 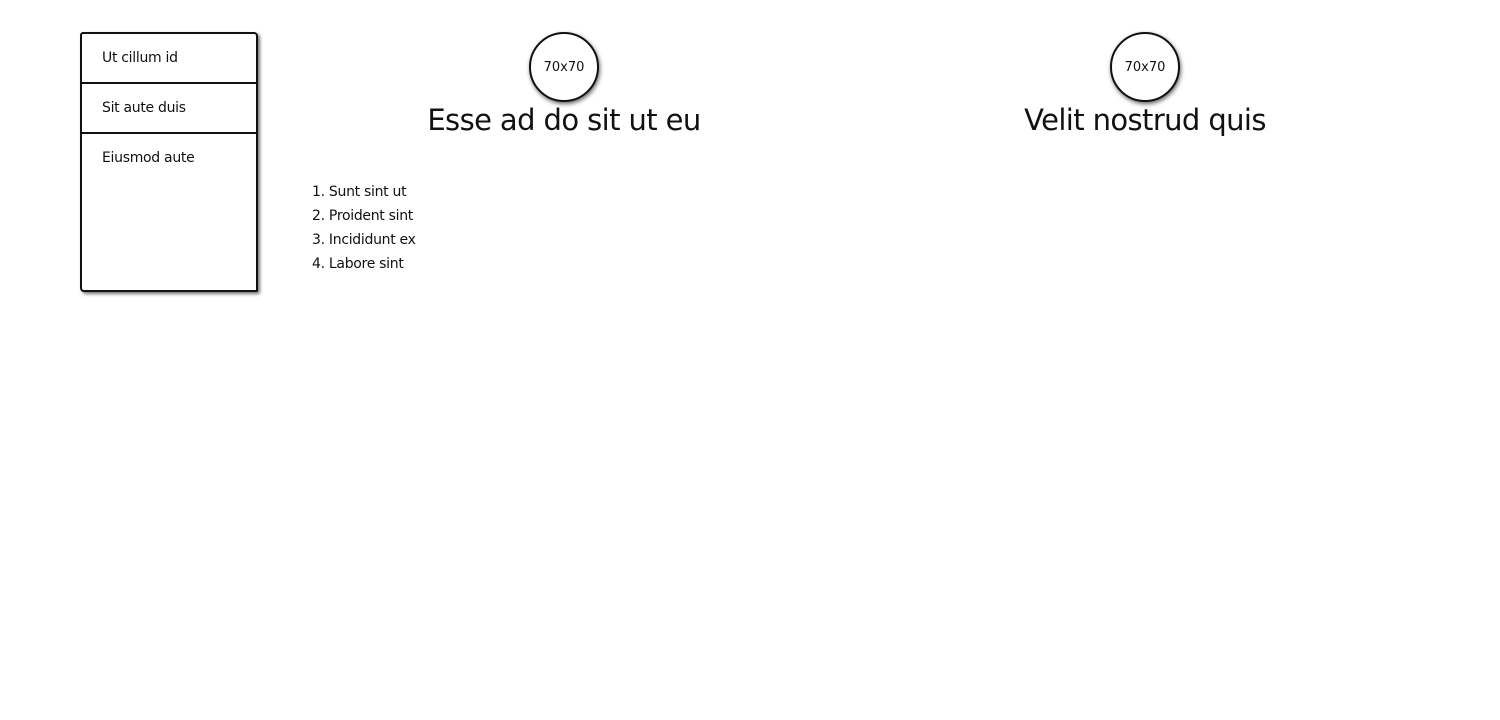 I want to click on list-item: 4. Labore sint, so click(x=364, y=265).